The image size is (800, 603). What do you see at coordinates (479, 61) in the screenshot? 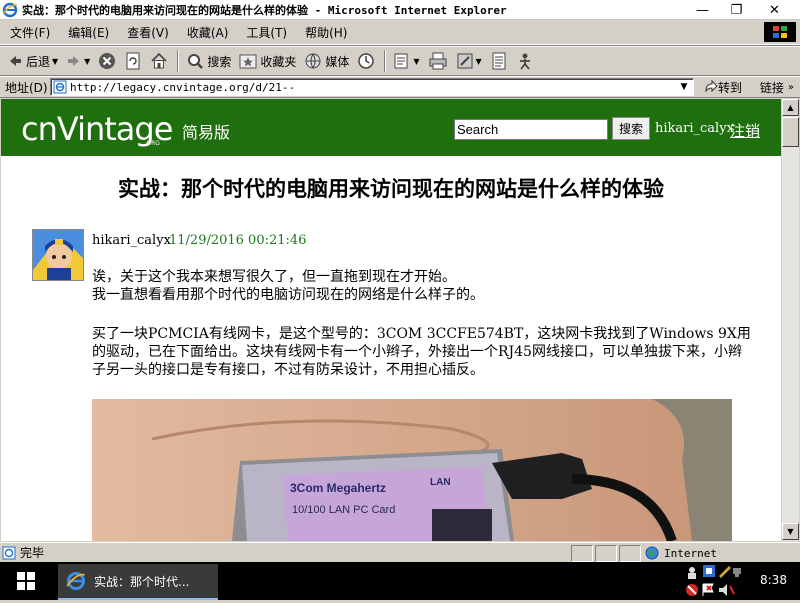
I see `edit-dropdown-icon: ▼` at bounding box center [479, 61].